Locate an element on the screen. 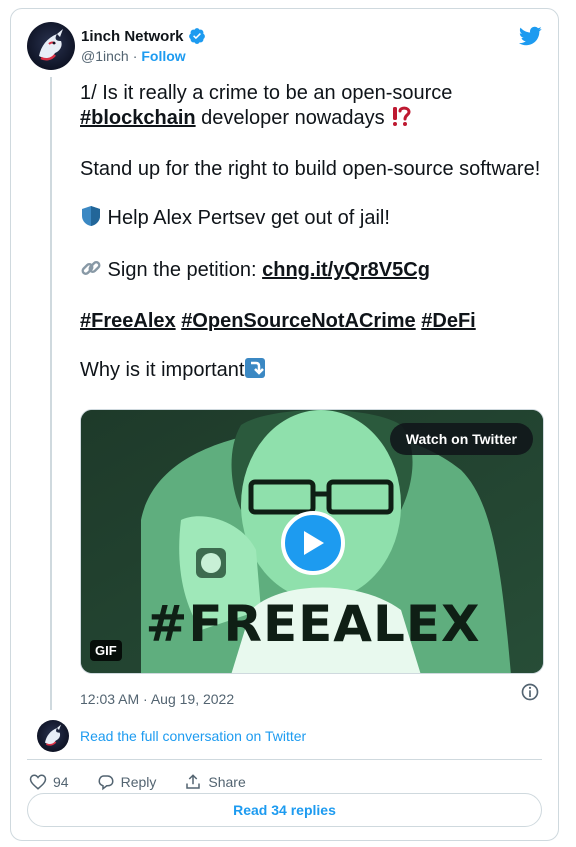 Image resolution: width=576 pixels, height=847 pixels. tweet-timestamp: 12:03 AM · Aug 19, 2022 is located at coordinates (157, 699).